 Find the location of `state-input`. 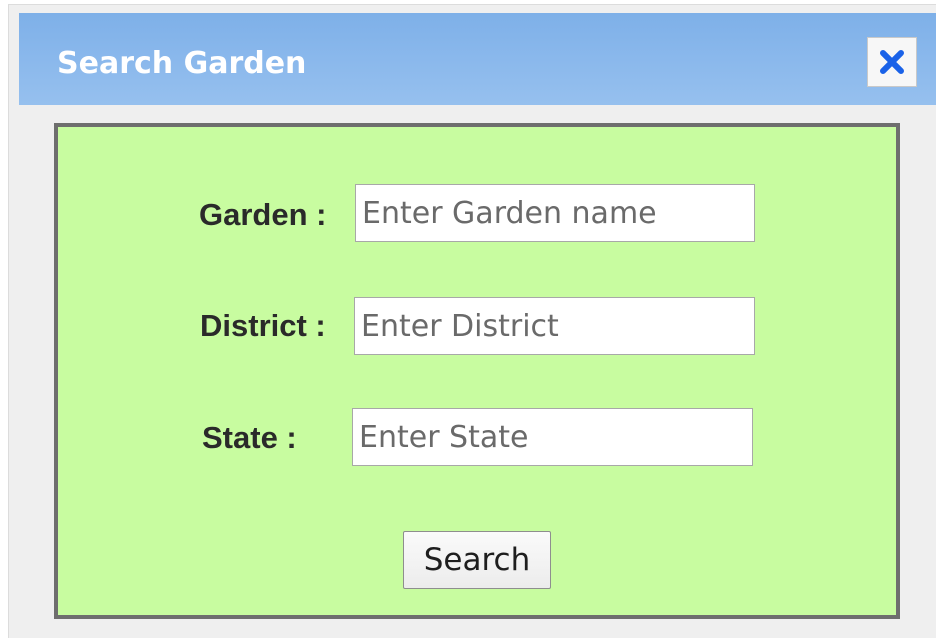

state-input is located at coordinates (552, 437).